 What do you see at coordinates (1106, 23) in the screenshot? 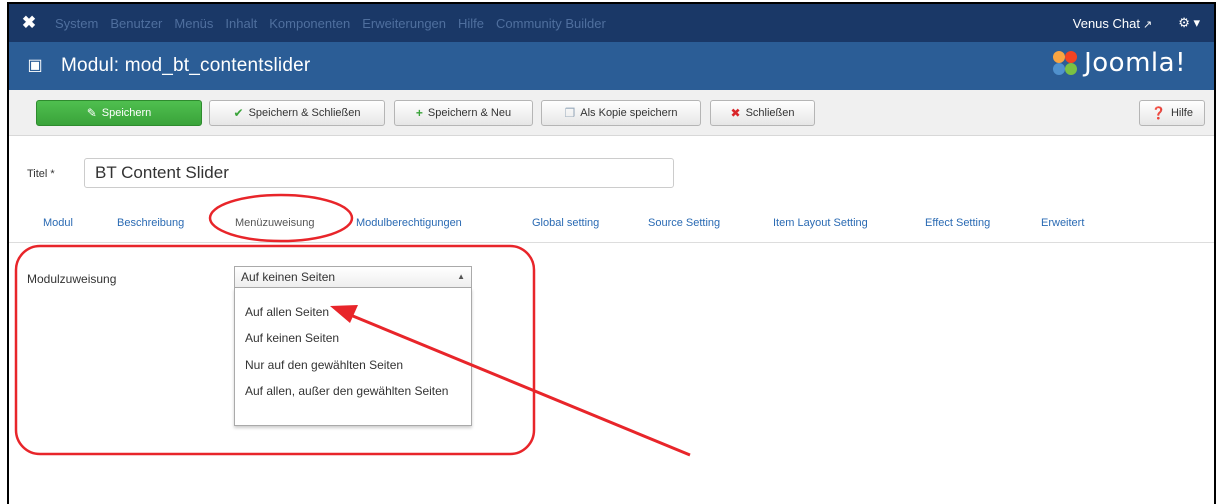
I see `site-link-label: Venus Chat` at bounding box center [1106, 23].